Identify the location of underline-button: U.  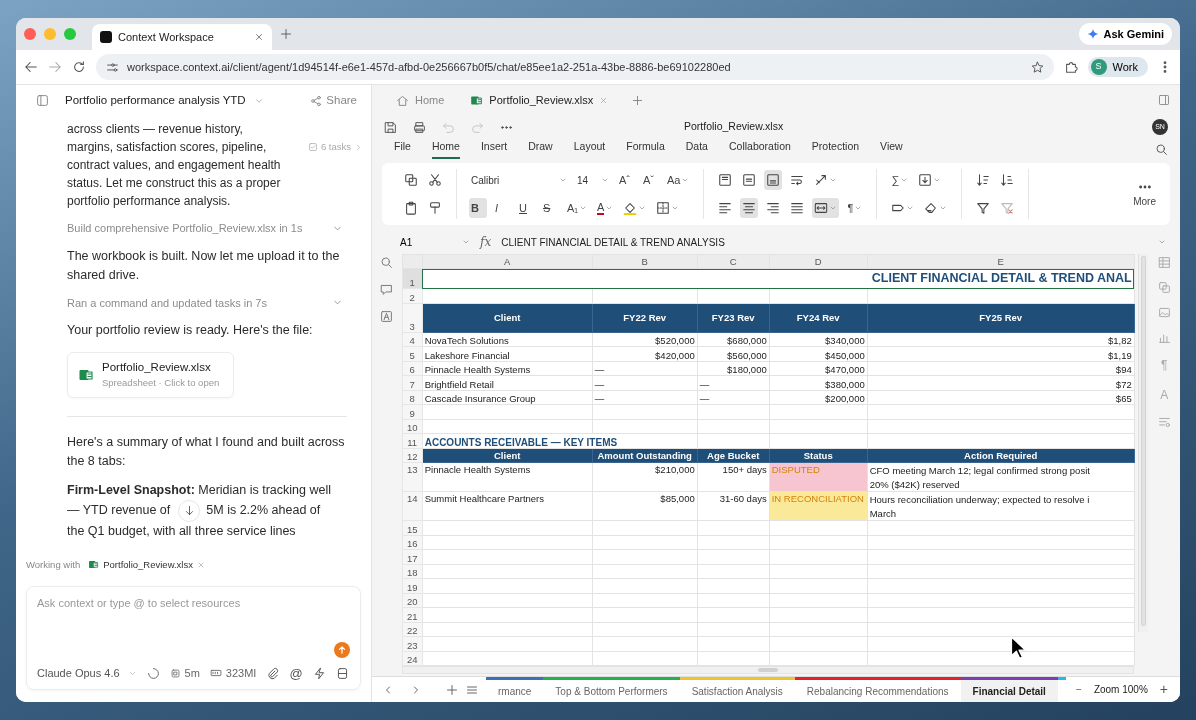
(526, 208).